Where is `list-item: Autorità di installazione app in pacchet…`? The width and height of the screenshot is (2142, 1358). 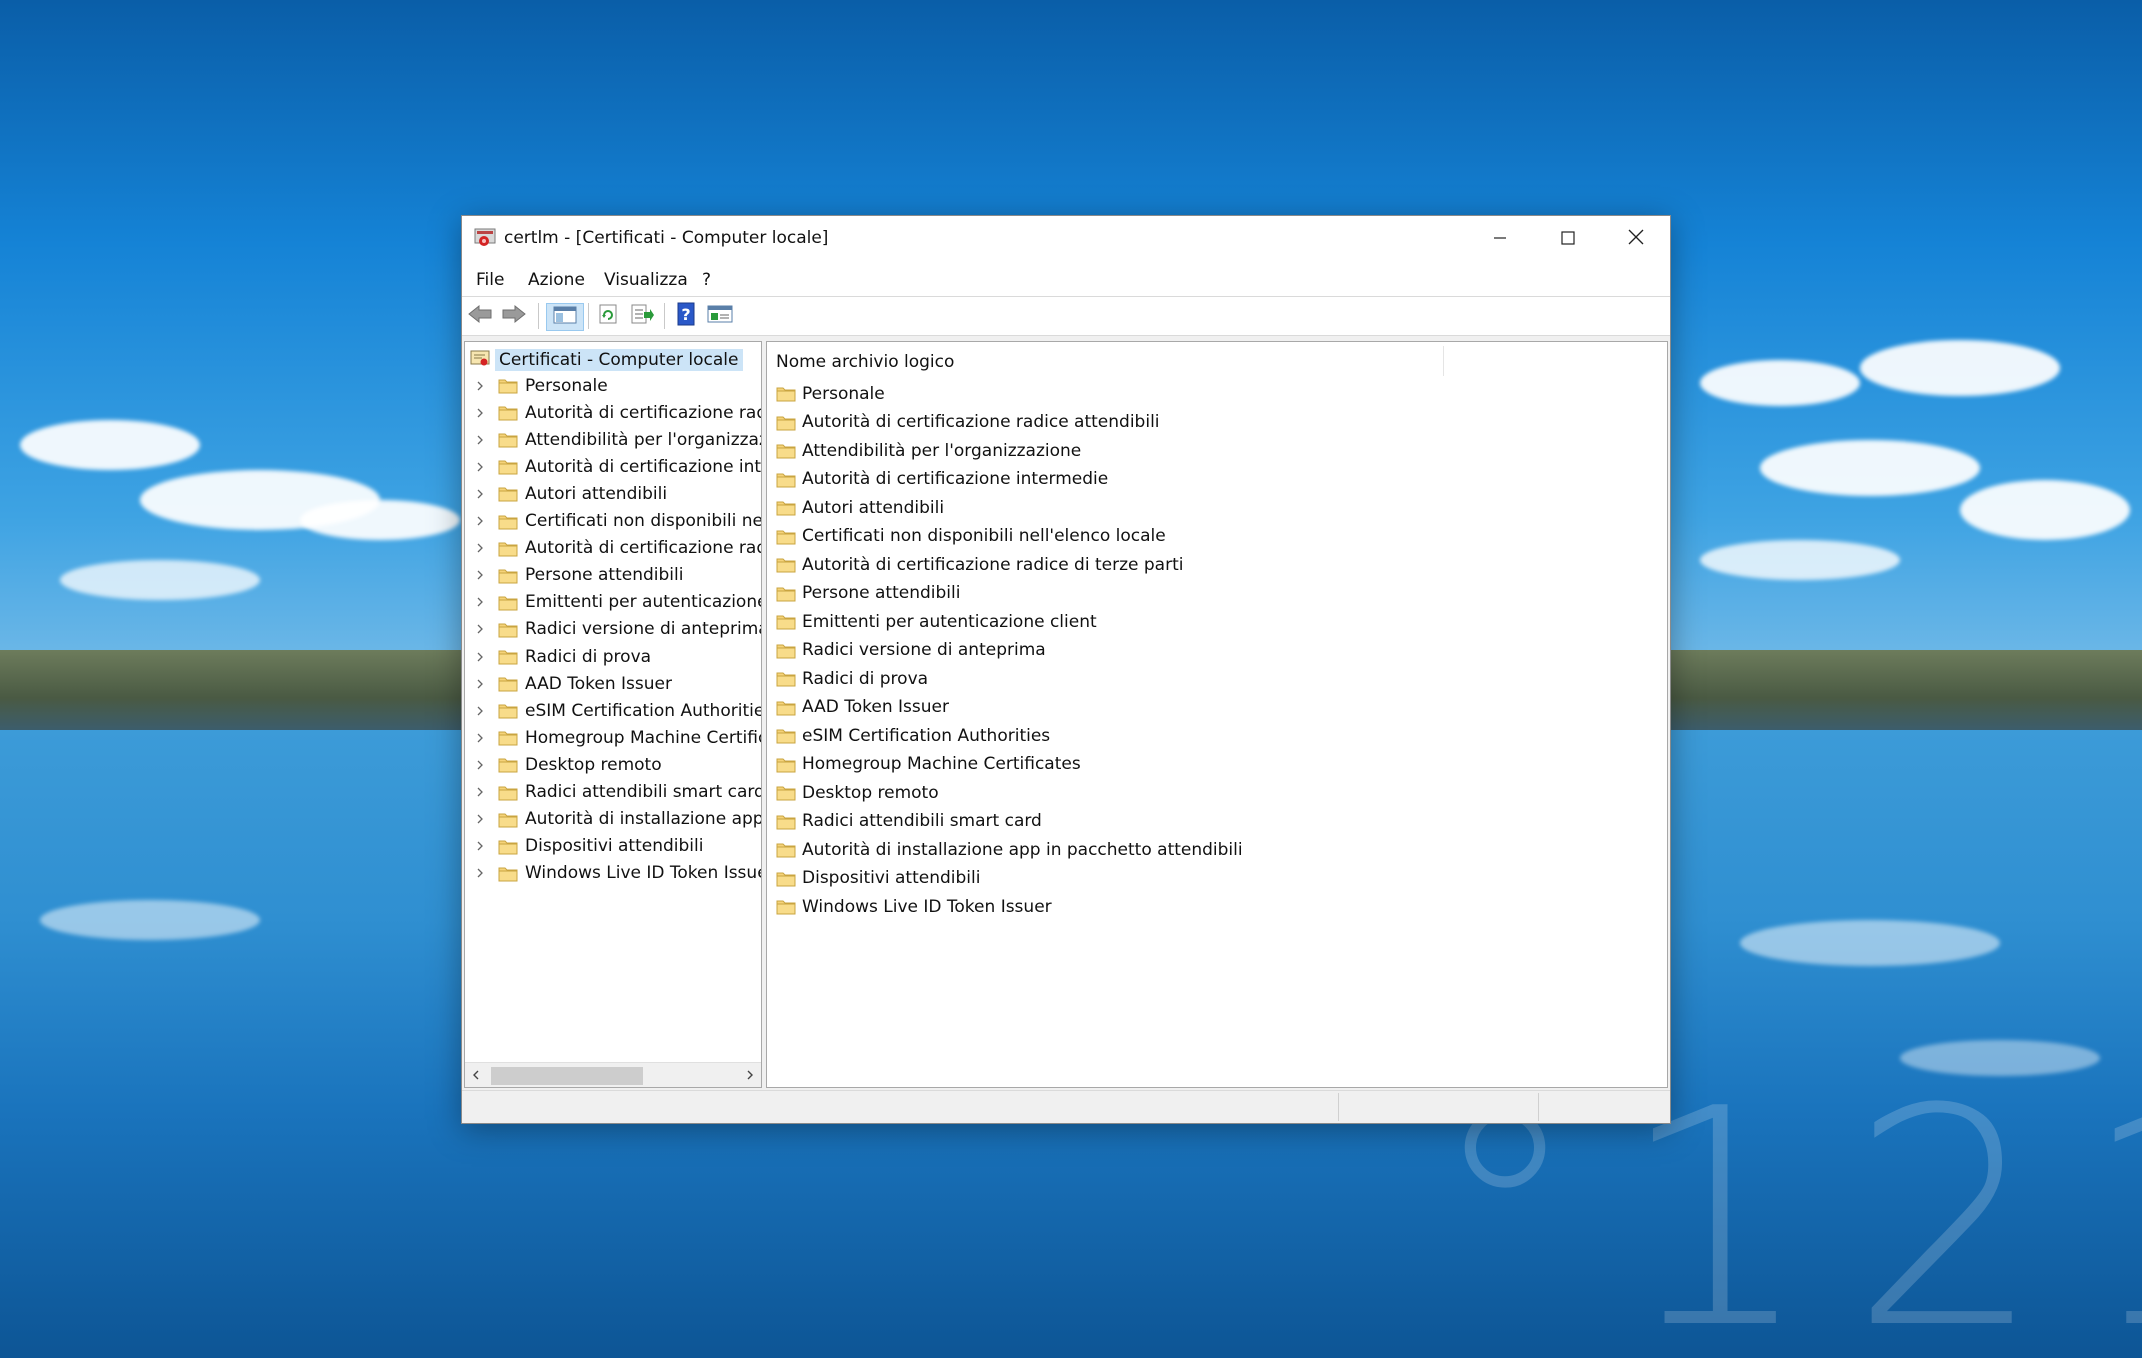 list-item: Autorità di installazione app in pacchet… is located at coordinates (1009, 849).